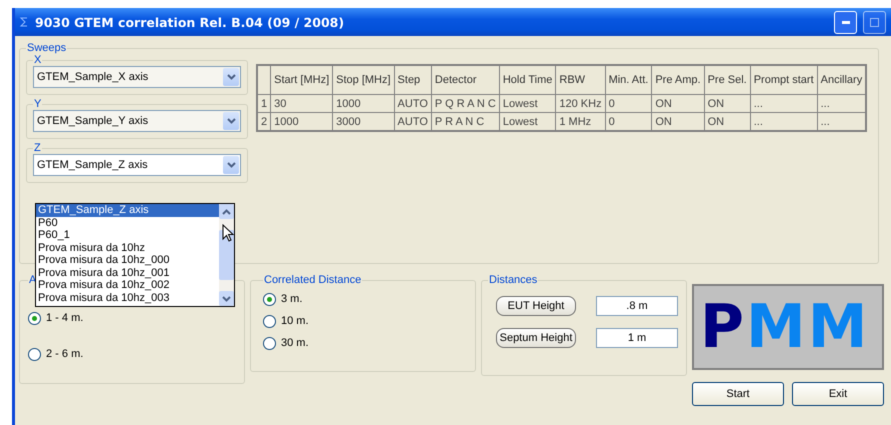  What do you see at coordinates (527, 103) in the screenshot?
I see `table-cell: Lowest` at bounding box center [527, 103].